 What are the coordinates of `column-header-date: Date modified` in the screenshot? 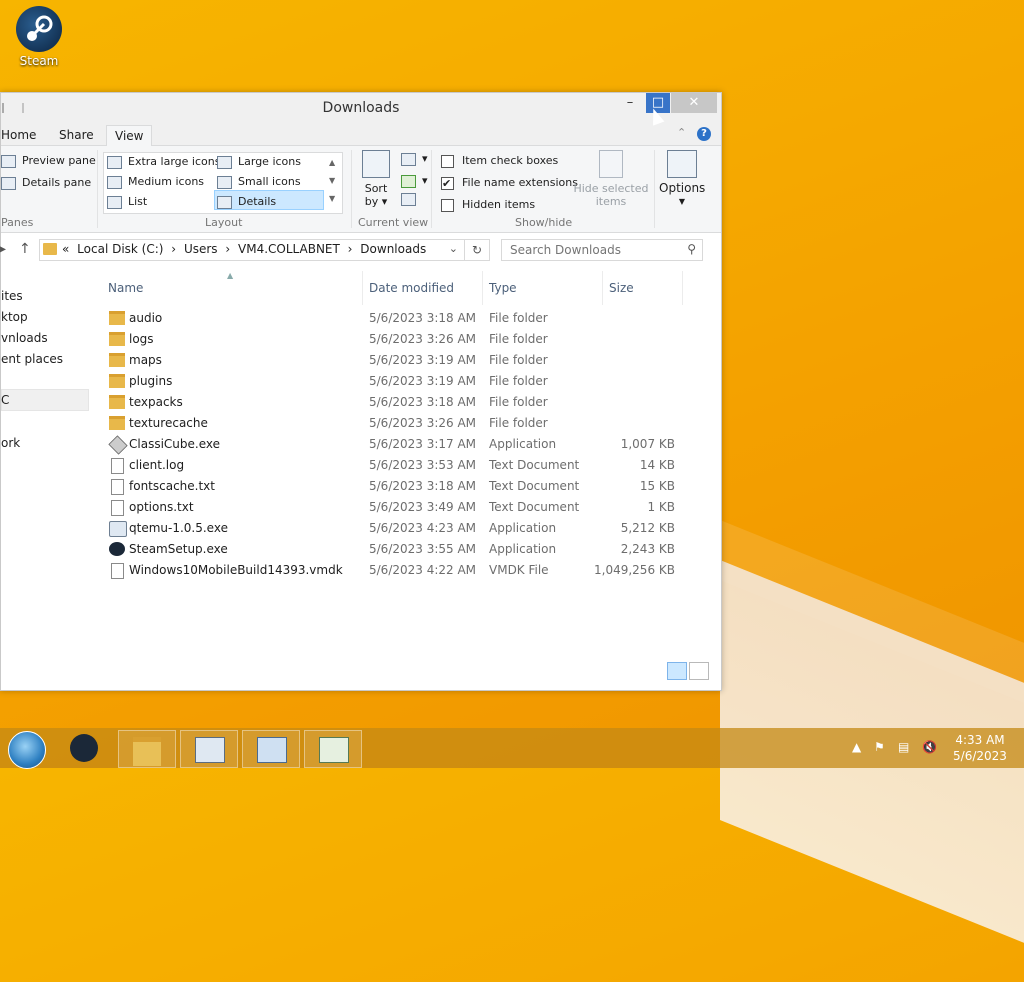 It's located at (411, 288).